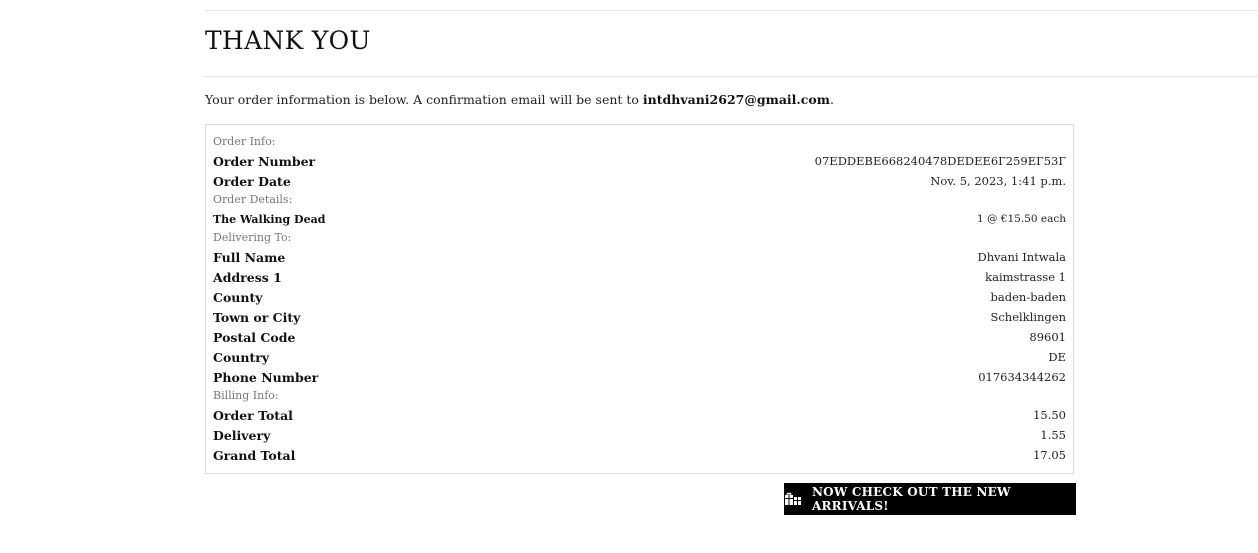 Image resolution: width=1258 pixels, height=553 pixels. I want to click on grand-total-row: Grand Total 17.05, so click(639, 455).